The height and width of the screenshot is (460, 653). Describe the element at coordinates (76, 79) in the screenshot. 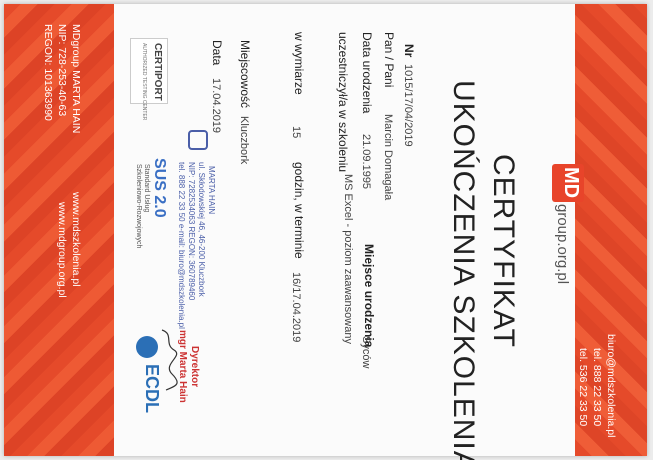

I see `company-name: MDgroup MARTA HAIN` at that location.